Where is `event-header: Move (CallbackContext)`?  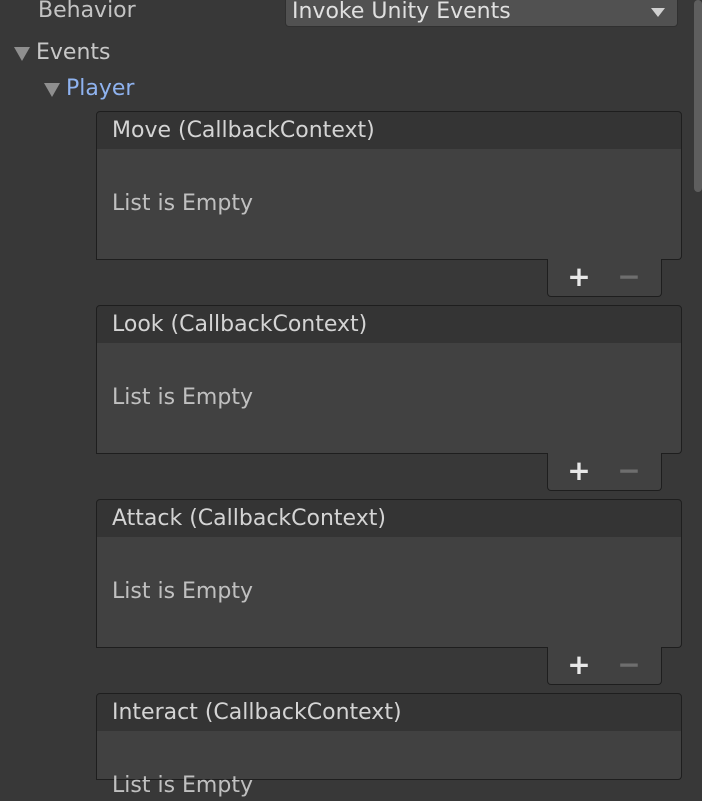 event-header: Move (CallbackContext) is located at coordinates (389, 130).